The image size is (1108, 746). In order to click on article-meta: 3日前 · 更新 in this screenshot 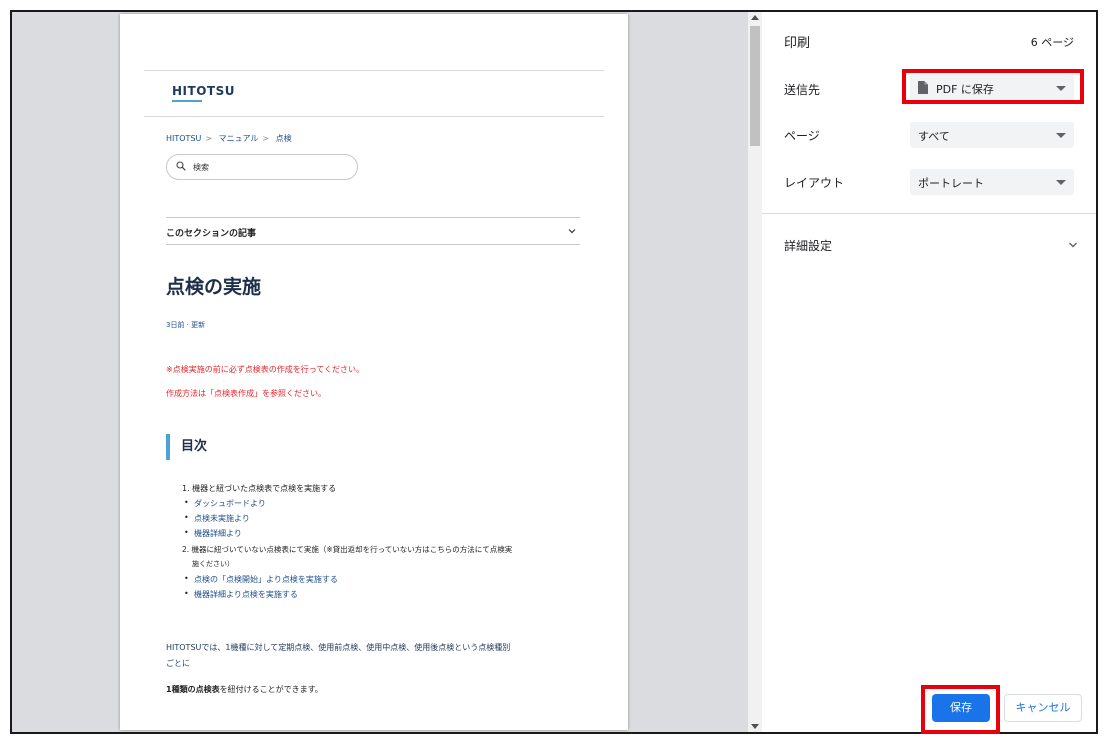, I will do `click(186, 325)`.